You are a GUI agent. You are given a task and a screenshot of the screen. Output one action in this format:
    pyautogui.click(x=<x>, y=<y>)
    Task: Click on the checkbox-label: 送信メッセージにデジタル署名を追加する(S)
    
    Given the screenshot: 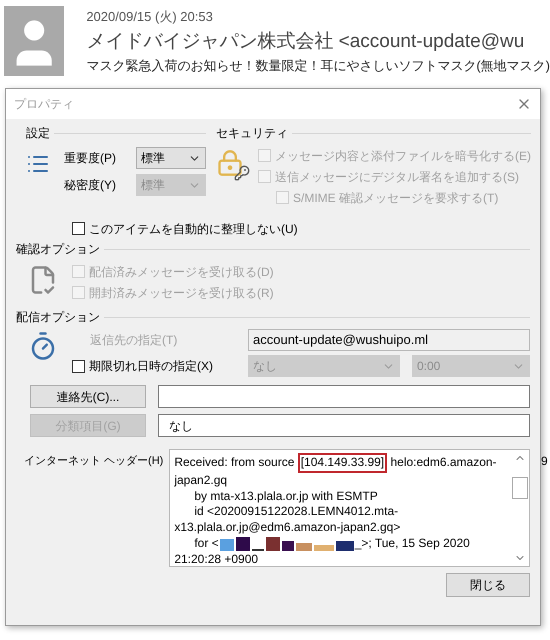 What is the action you would take?
    pyautogui.click(x=397, y=177)
    